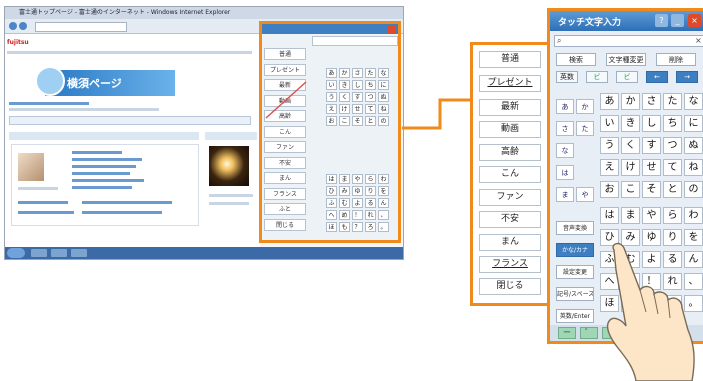  Describe the element at coordinates (687, 77) in the screenshot. I see `tool-button: →` at that location.